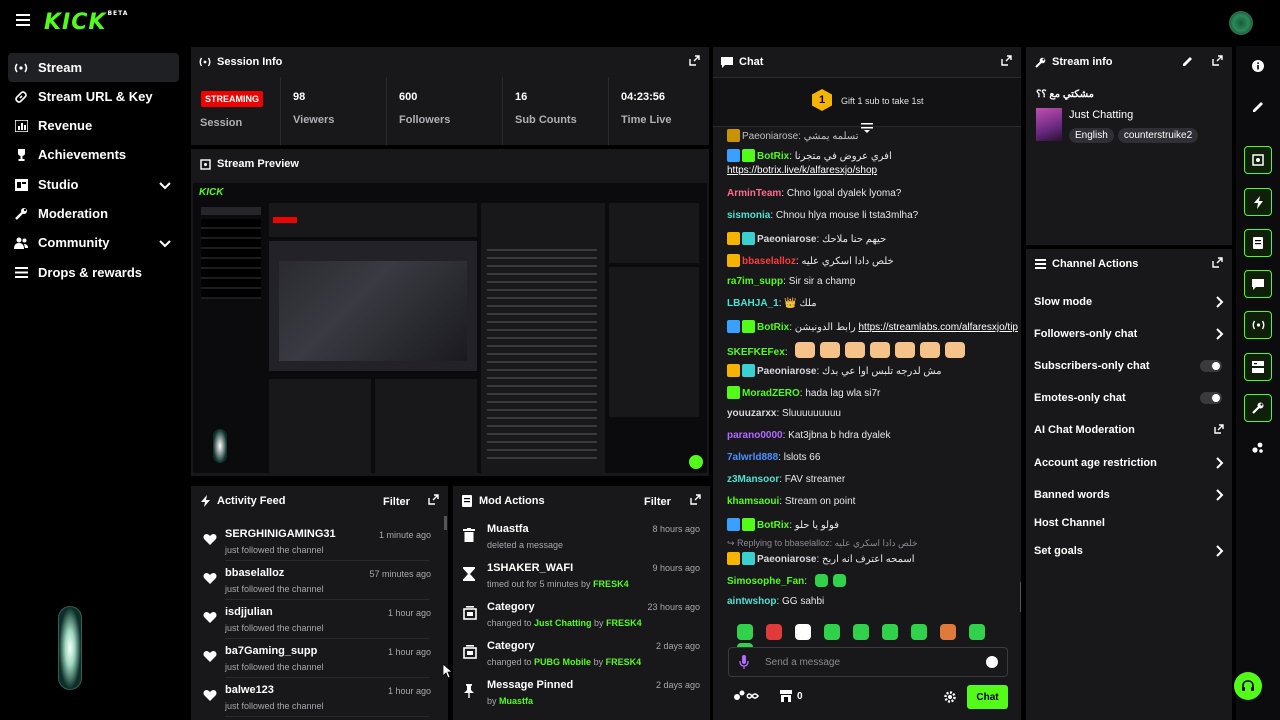 The width and height of the screenshot is (1280, 720). What do you see at coordinates (1129, 495) in the screenshot?
I see `channel-action-item: Banned words` at bounding box center [1129, 495].